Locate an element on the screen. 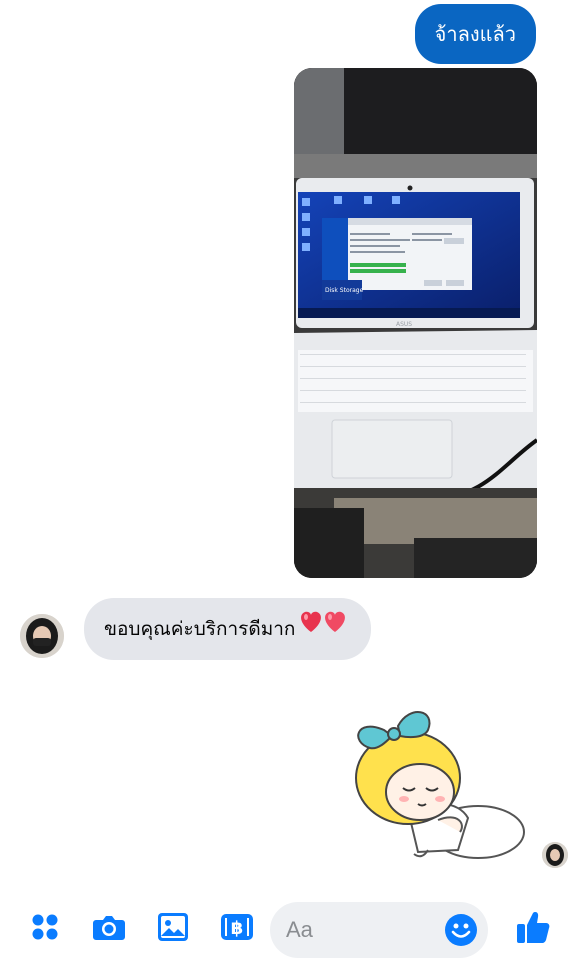  message-input is located at coordinates (366, 930).